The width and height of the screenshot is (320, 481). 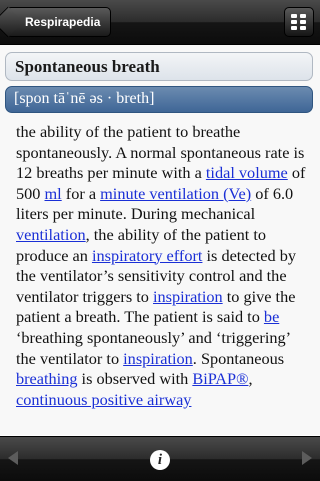 I want to click on back-button: Respirapedia, so click(x=59, y=22).